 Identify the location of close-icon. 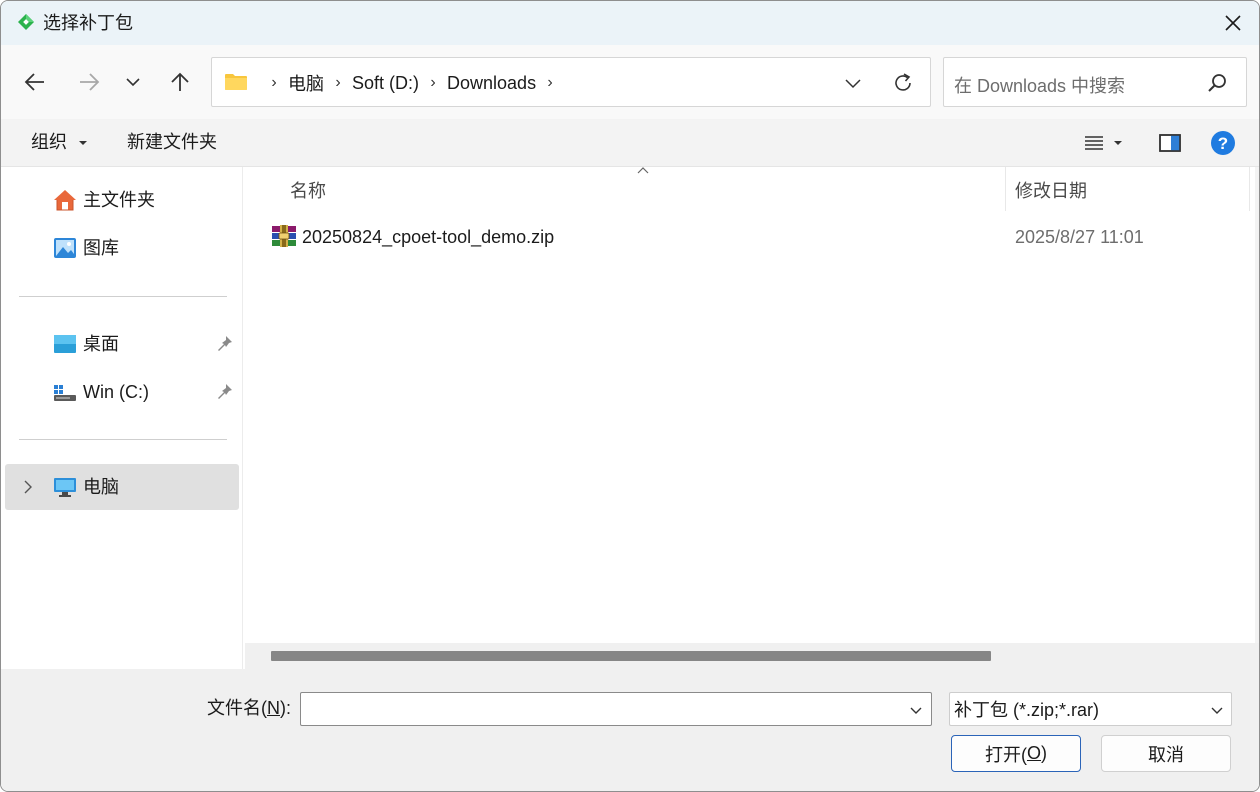
(1233, 23).